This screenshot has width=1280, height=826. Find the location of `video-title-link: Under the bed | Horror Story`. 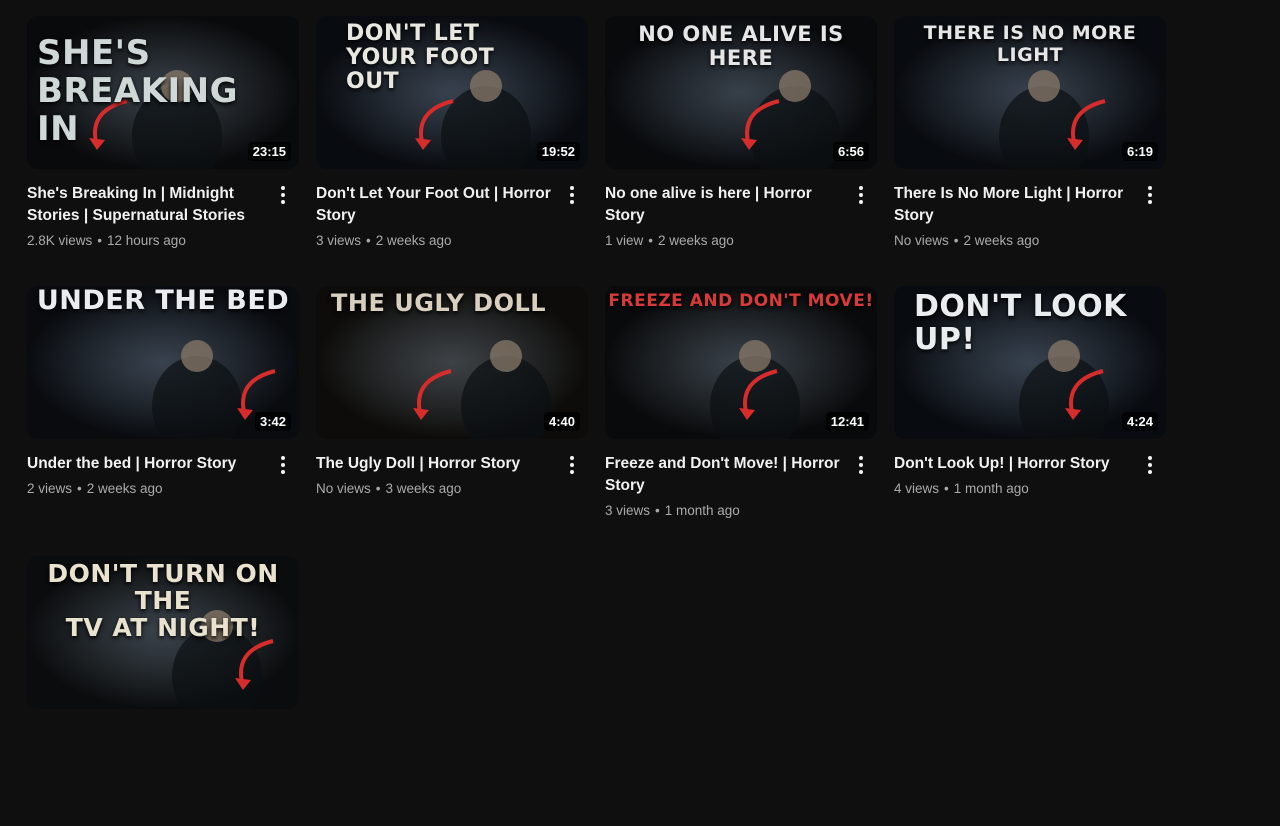

video-title-link: Under the bed | Horror Story is located at coordinates (148, 464).